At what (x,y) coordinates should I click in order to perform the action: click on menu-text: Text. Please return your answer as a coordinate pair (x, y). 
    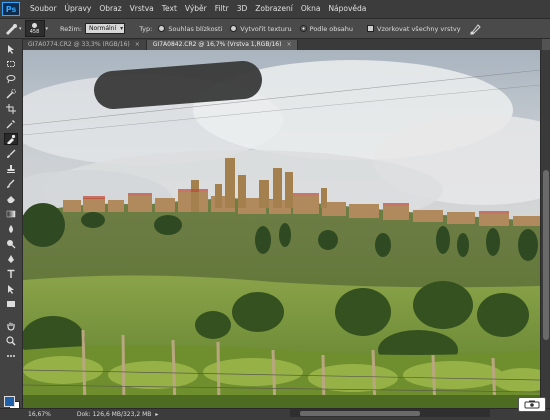
    Looking at the image, I should click on (169, 9).